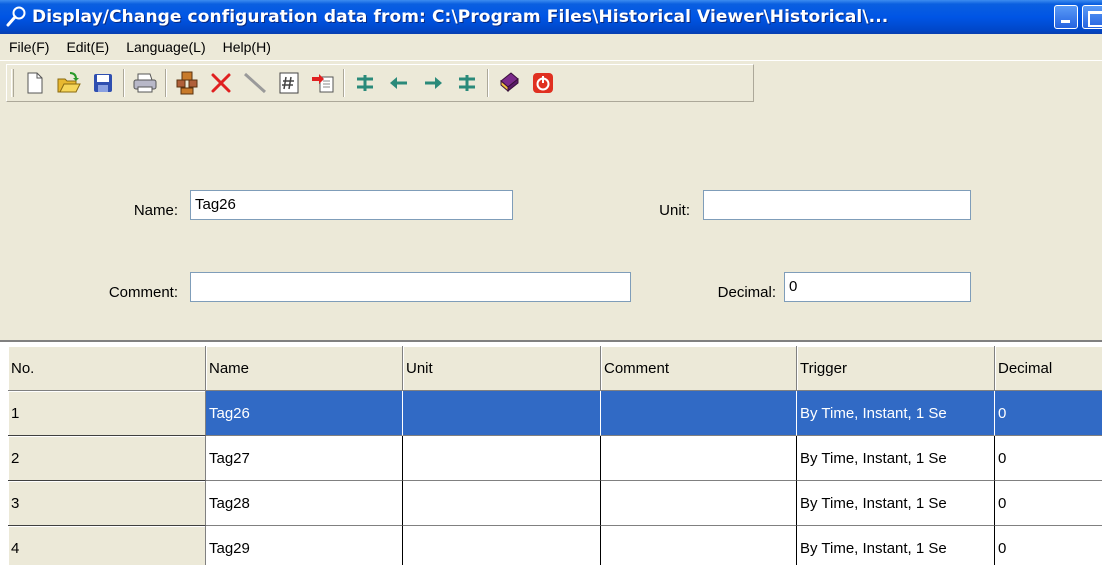 The height and width of the screenshot is (565, 1102). What do you see at coordinates (502, 368) in the screenshot?
I see `column-header-unit: Unit` at bounding box center [502, 368].